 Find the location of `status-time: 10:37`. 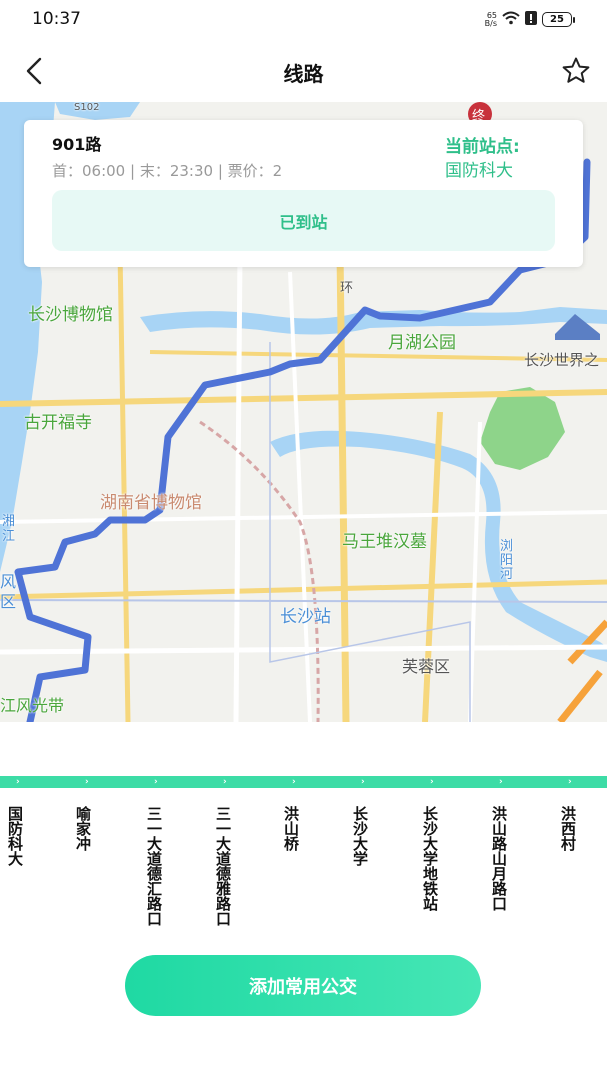

status-time: 10:37 is located at coordinates (56, 19).